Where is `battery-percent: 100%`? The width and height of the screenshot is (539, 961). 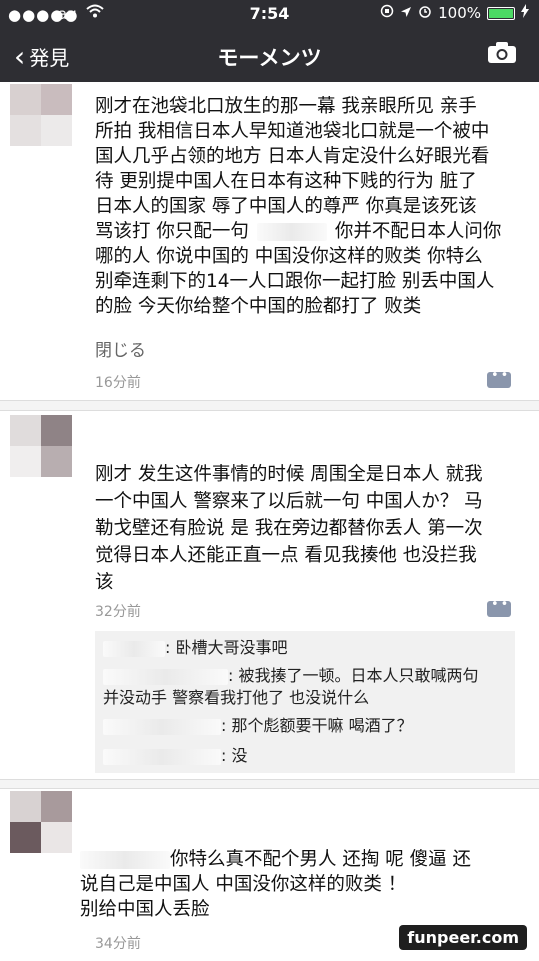 battery-percent: 100% is located at coordinates (459, 13).